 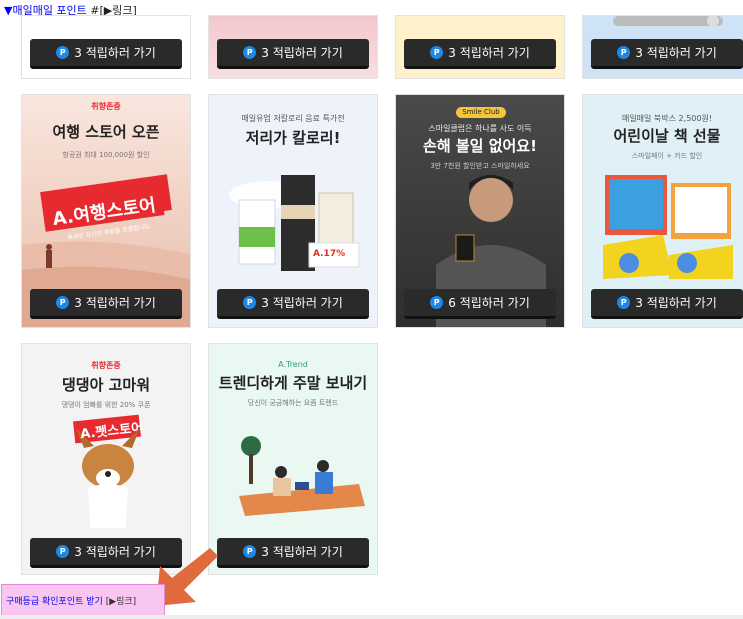 I want to click on card-title: 여행 스토어 오픈, so click(x=106, y=132).